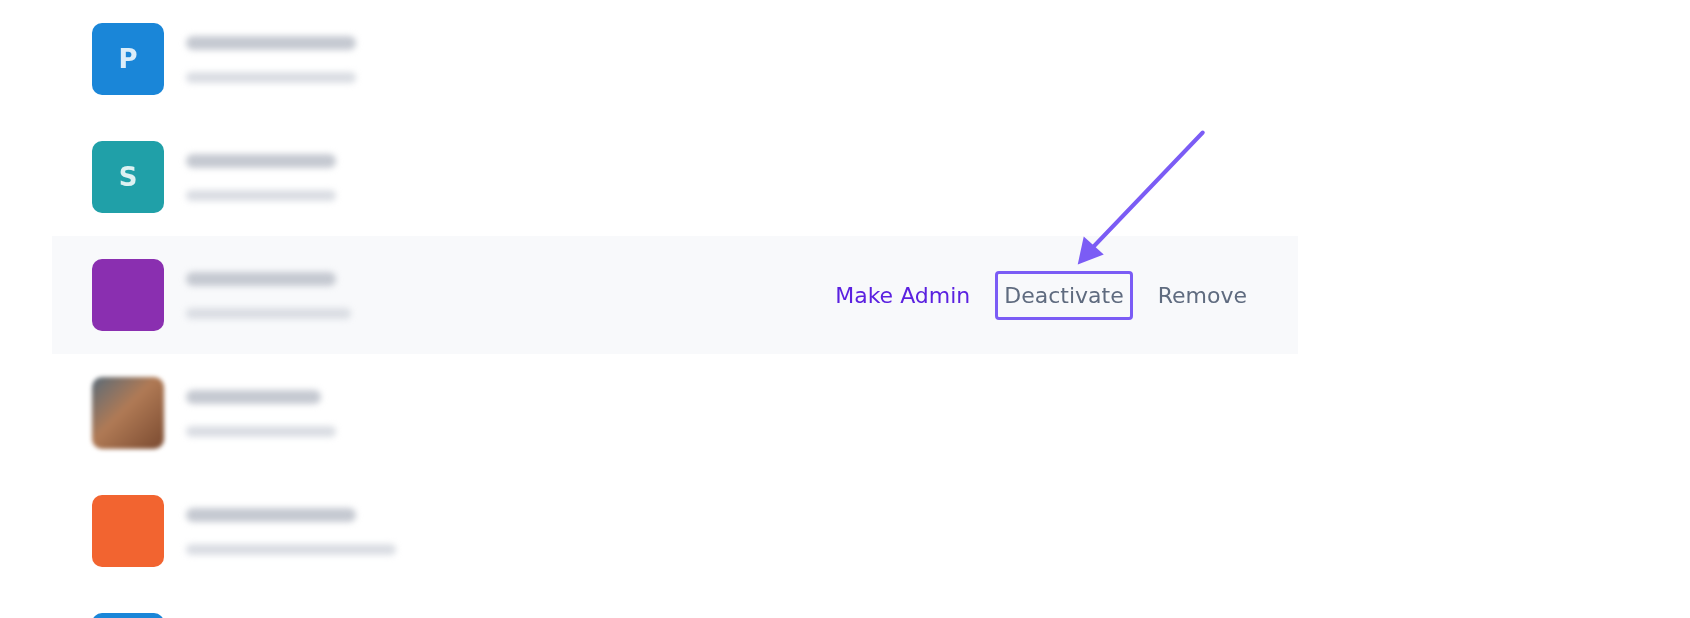  I want to click on photo-placeholder, so click(128, 413).